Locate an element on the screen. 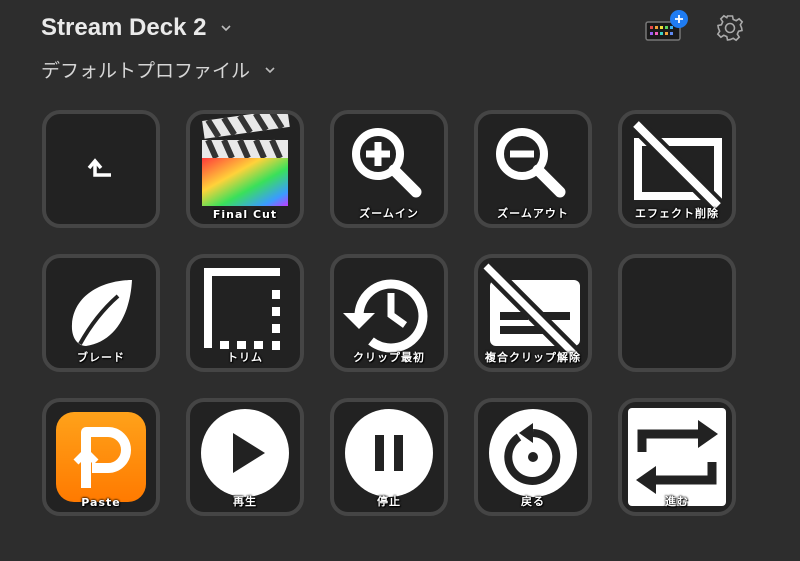 The width and height of the screenshot is (800, 561). key-label: 停止 is located at coordinates (389, 501).